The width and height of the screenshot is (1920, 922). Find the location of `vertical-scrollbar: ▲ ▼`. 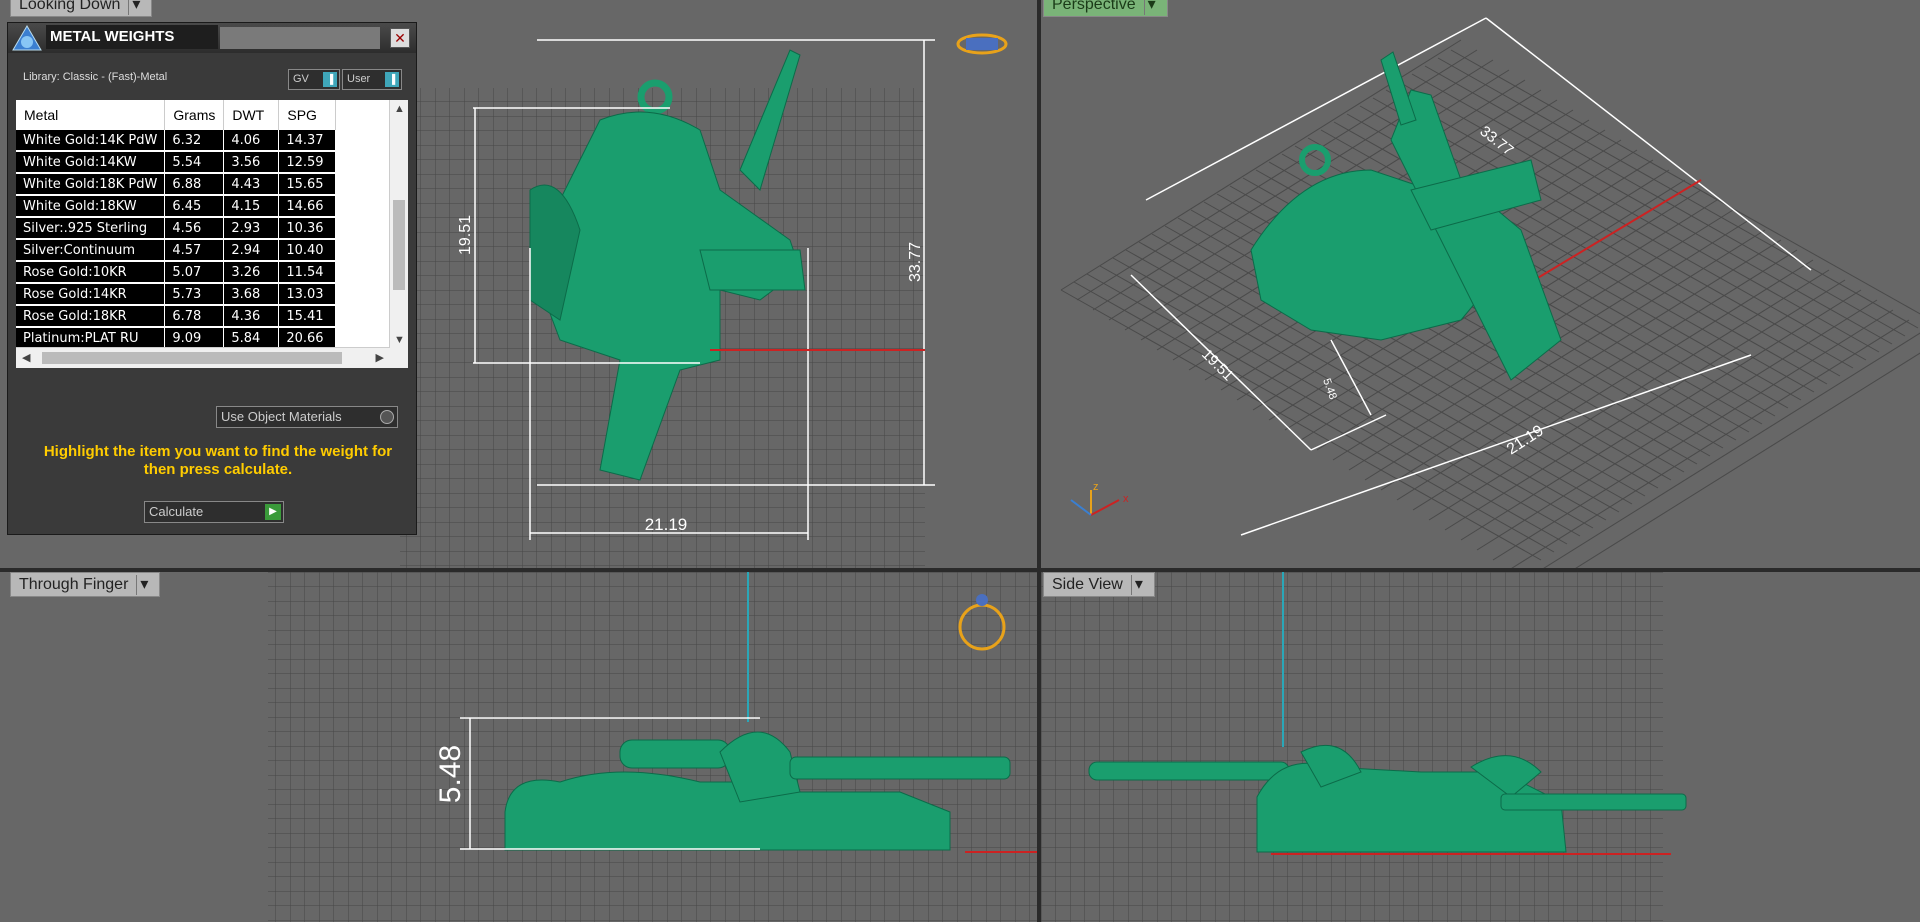

vertical-scrollbar: ▲ ▼ is located at coordinates (398, 234).